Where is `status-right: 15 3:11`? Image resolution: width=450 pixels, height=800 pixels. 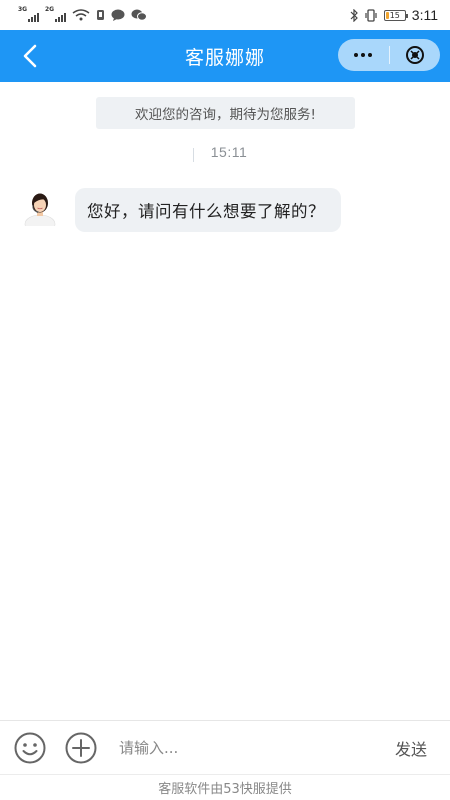
status-right: 15 3:11 is located at coordinates (394, 15).